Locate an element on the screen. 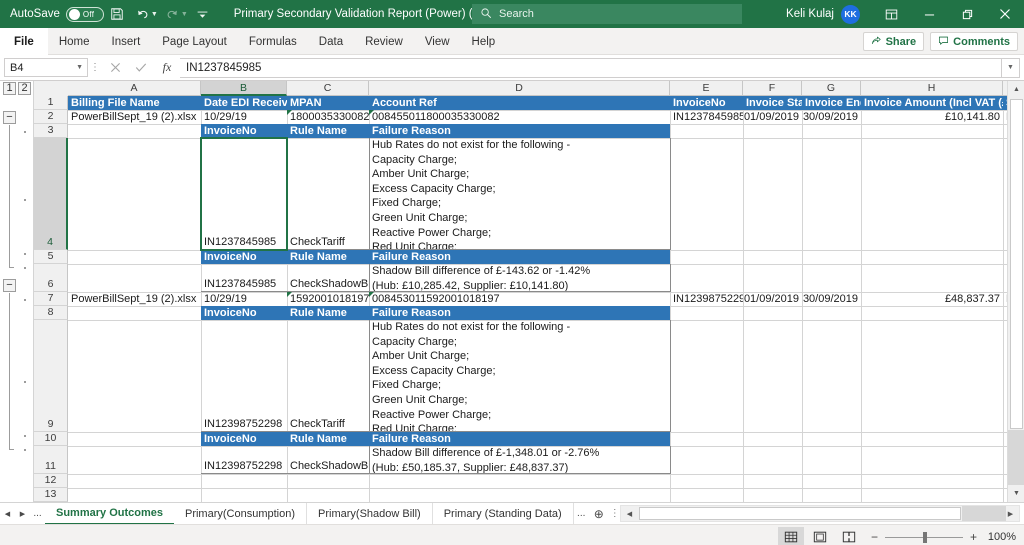 The image size is (1024, 545). formula-input: IN1237845985 is located at coordinates (591, 67).